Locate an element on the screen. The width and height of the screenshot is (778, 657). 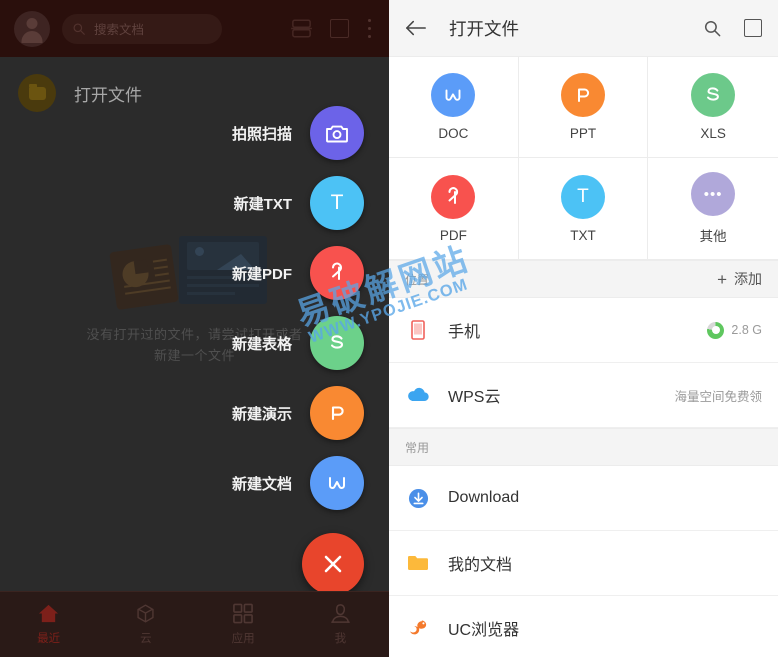
split-screen-icon is located at coordinates (301, 28).